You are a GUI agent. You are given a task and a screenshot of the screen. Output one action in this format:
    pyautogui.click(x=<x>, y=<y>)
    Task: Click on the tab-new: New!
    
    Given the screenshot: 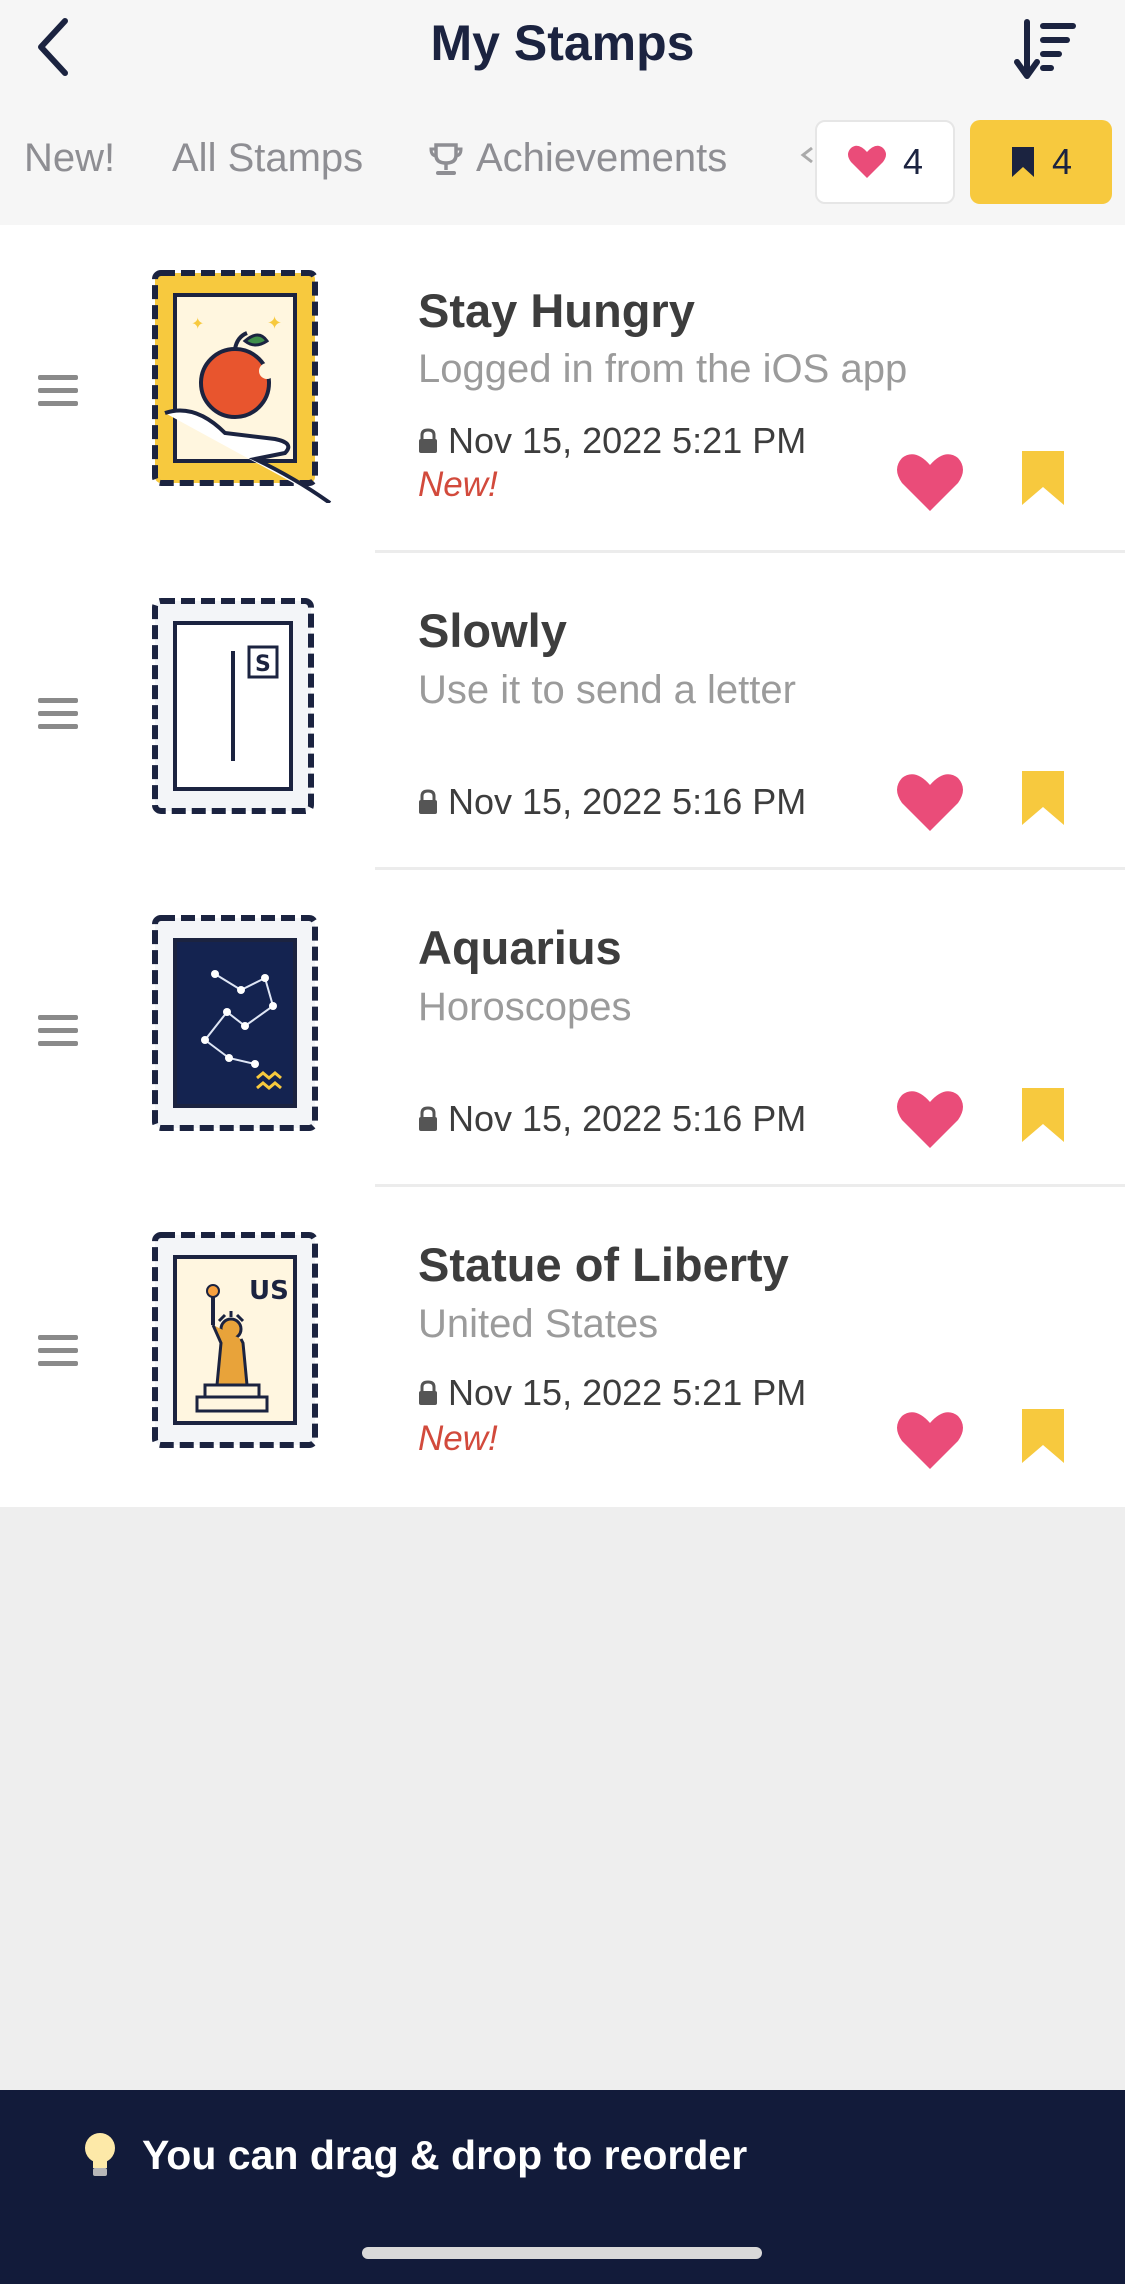 What is the action you would take?
    pyautogui.click(x=69, y=158)
    